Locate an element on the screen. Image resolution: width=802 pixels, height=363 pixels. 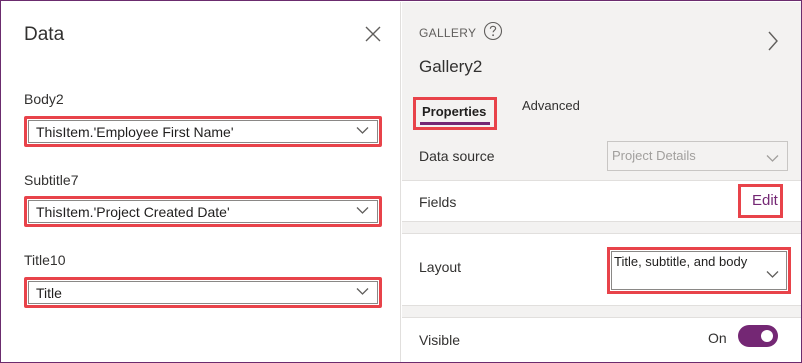
body2-dropdown: ThisItem.'Employee First Name' is located at coordinates (203, 131).